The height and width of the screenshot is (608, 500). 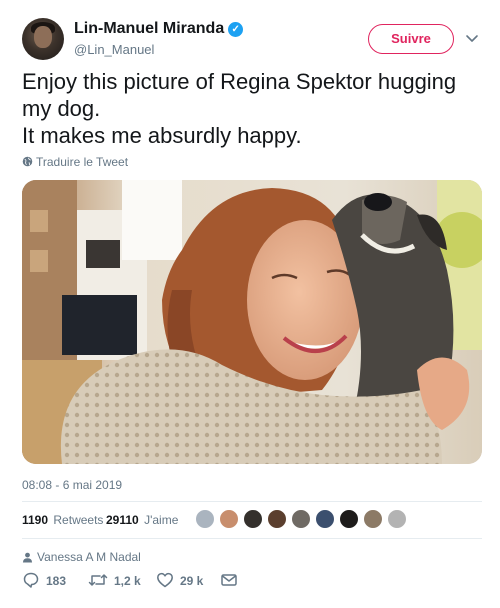 What do you see at coordinates (161, 520) in the screenshot?
I see `likes-label: J'aime` at bounding box center [161, 520].